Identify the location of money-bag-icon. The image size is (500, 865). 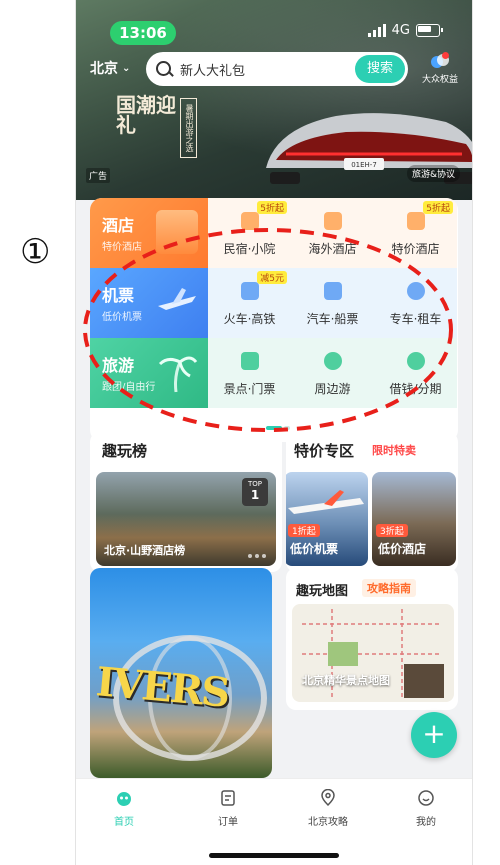
(416, 361).